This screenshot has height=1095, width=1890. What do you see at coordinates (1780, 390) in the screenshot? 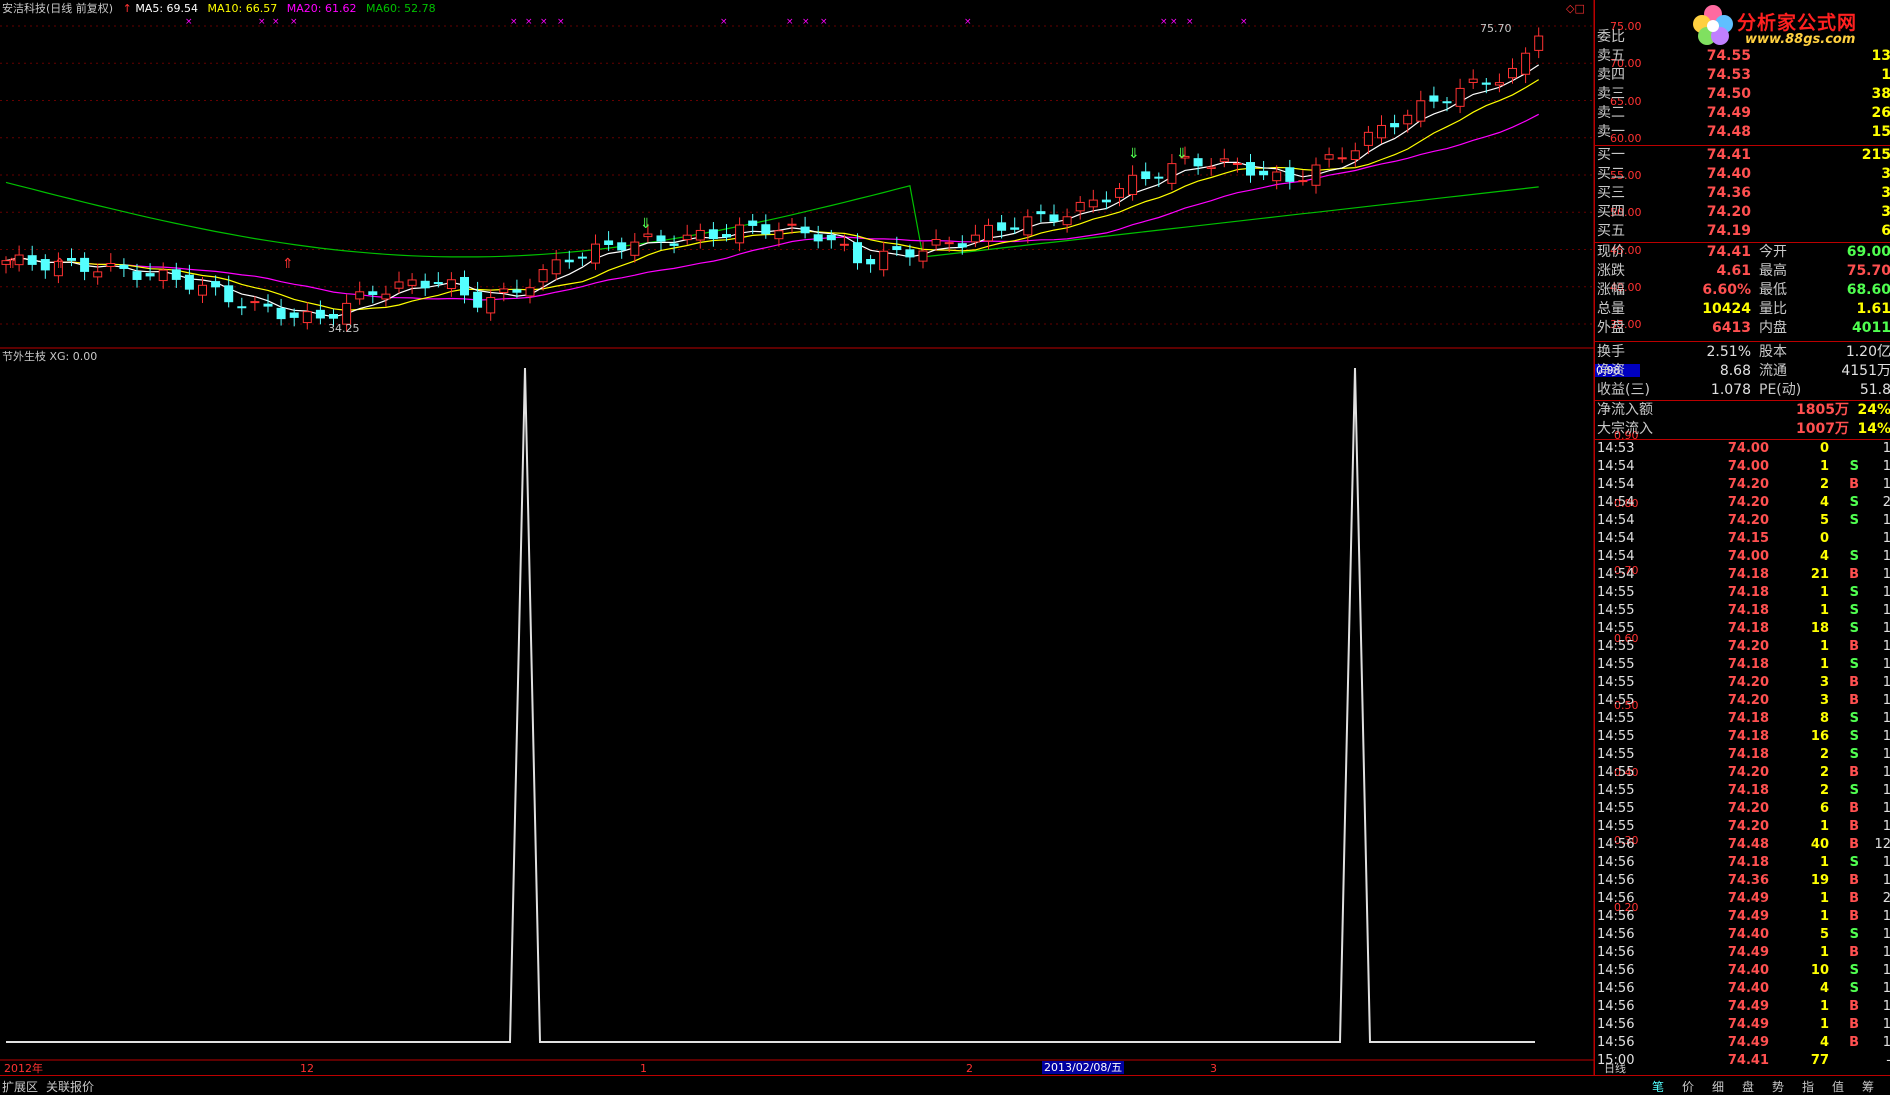
I see `fund-label: PE(动)` at bounding box center [1780, 390].